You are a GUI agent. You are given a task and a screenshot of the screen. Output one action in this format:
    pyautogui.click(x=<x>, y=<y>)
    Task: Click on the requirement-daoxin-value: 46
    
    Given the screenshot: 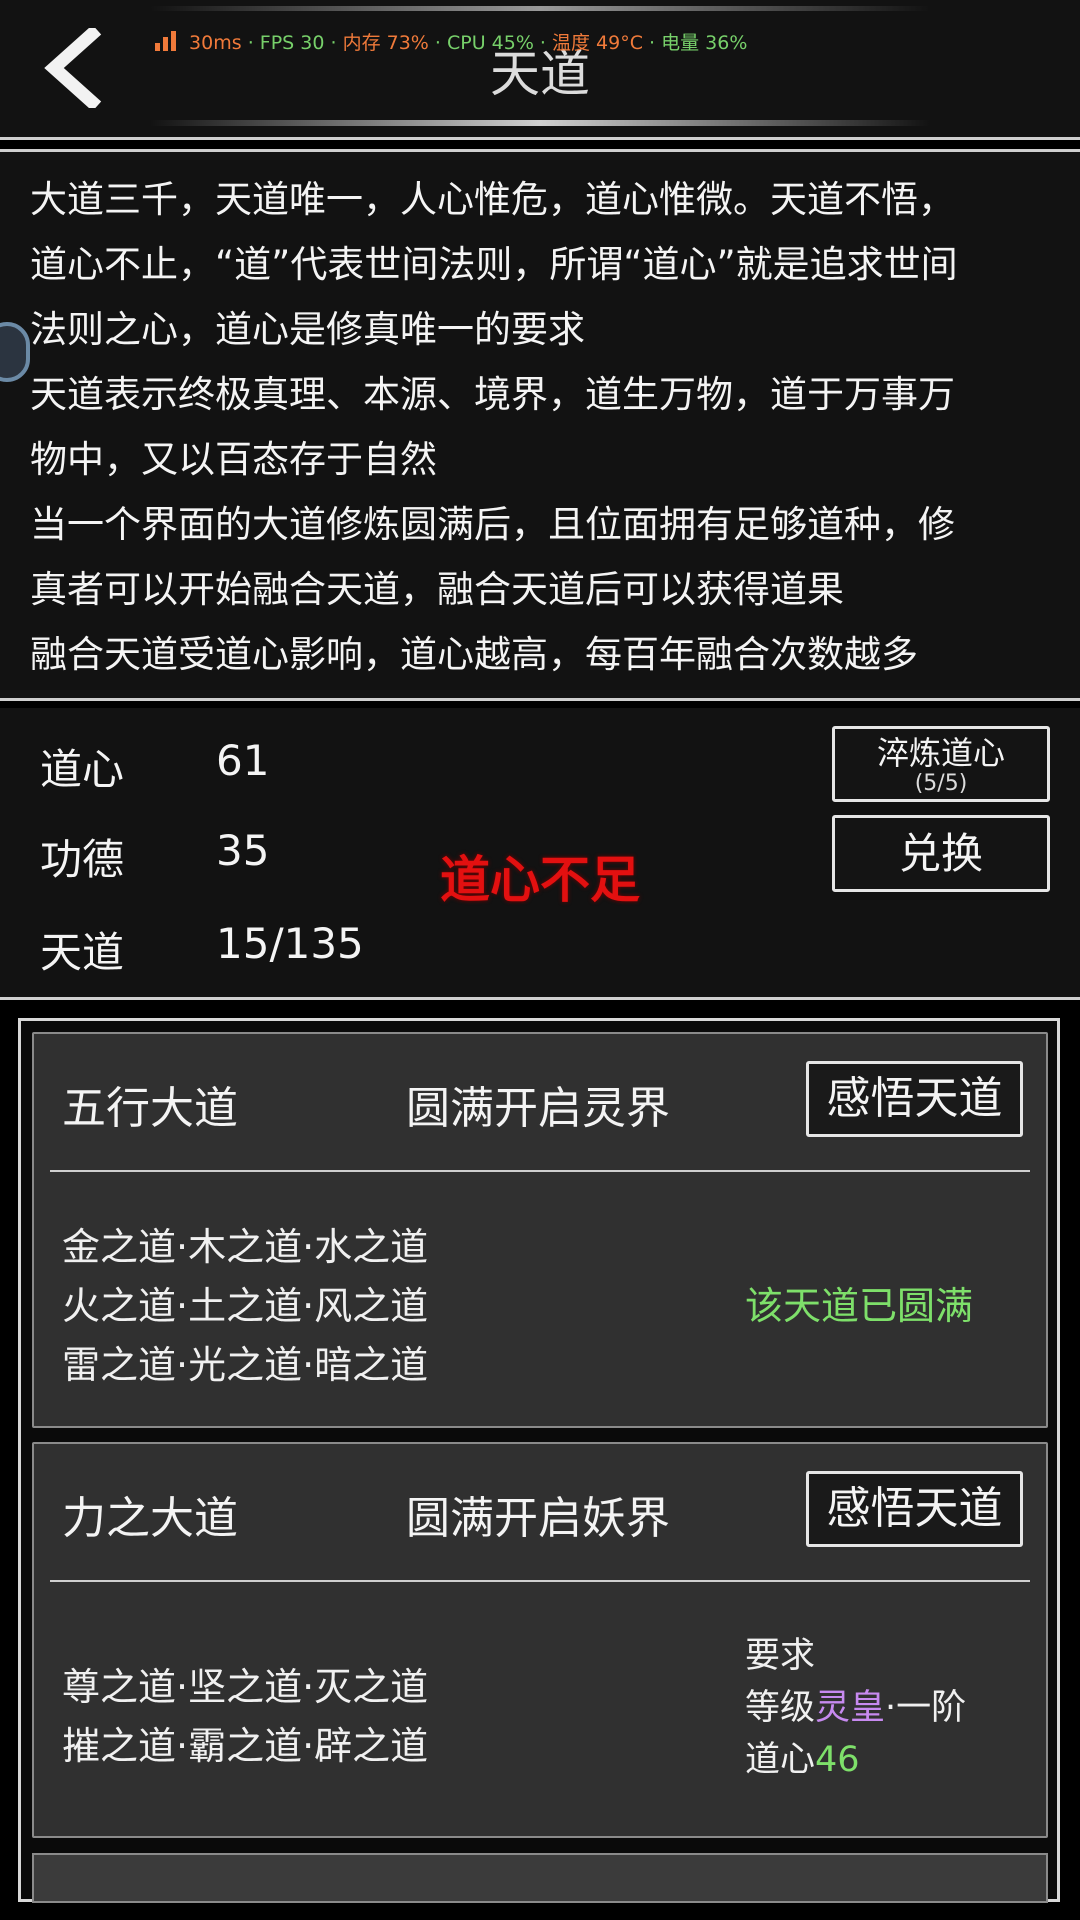 What is the action you would take?
    pyautogui.click(x=837, y=1760)
    